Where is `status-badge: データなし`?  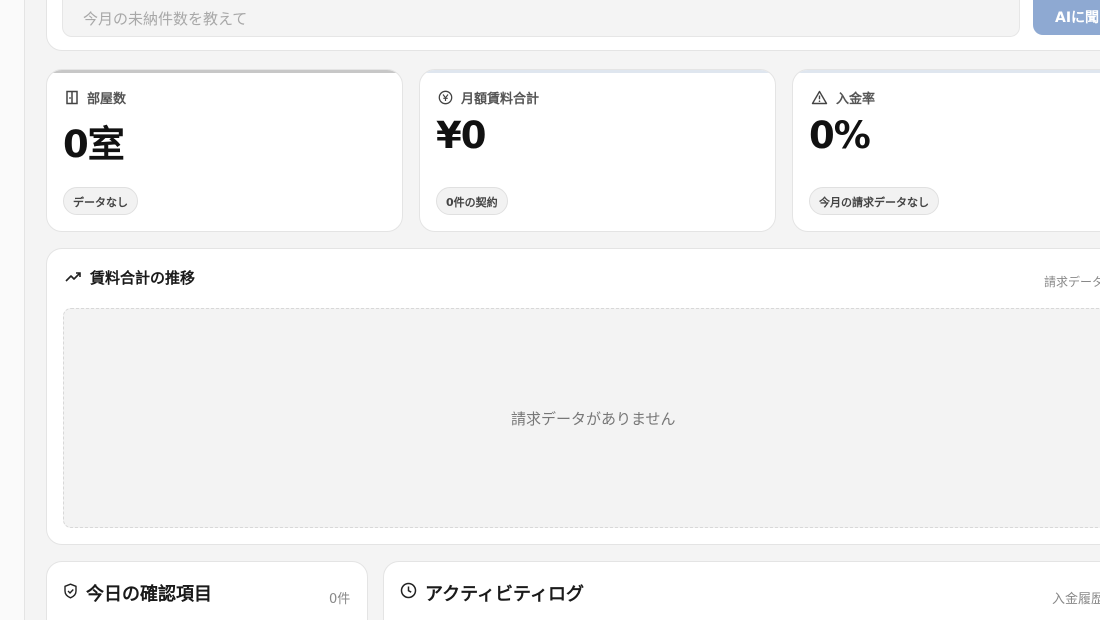 status-badge: データなし is located at coordinates (100, 201).